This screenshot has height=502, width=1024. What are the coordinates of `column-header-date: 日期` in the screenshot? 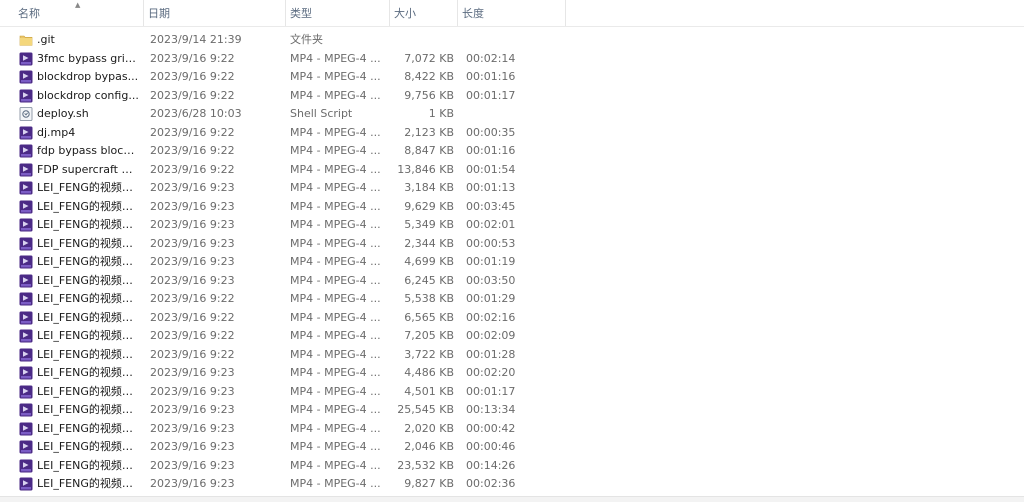 It's located at (215, 13).